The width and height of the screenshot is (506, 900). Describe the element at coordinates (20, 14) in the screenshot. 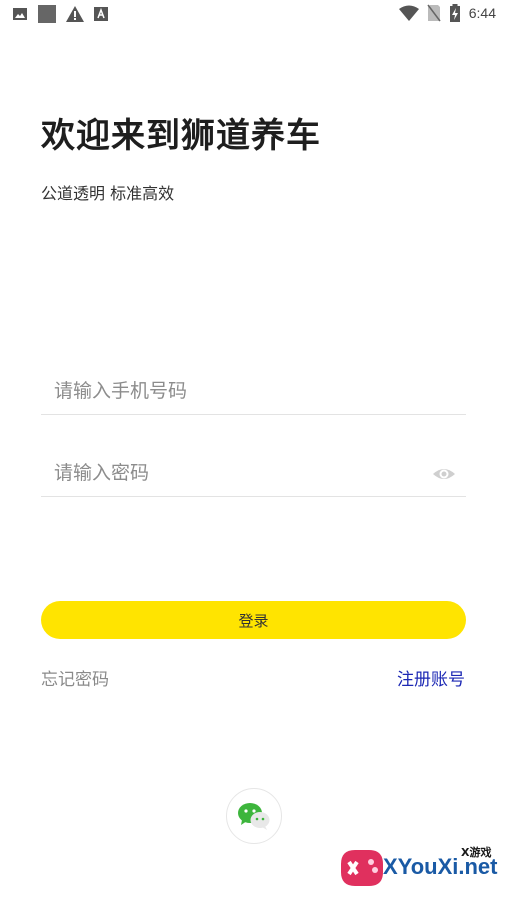

I see `image-icon` at that location.